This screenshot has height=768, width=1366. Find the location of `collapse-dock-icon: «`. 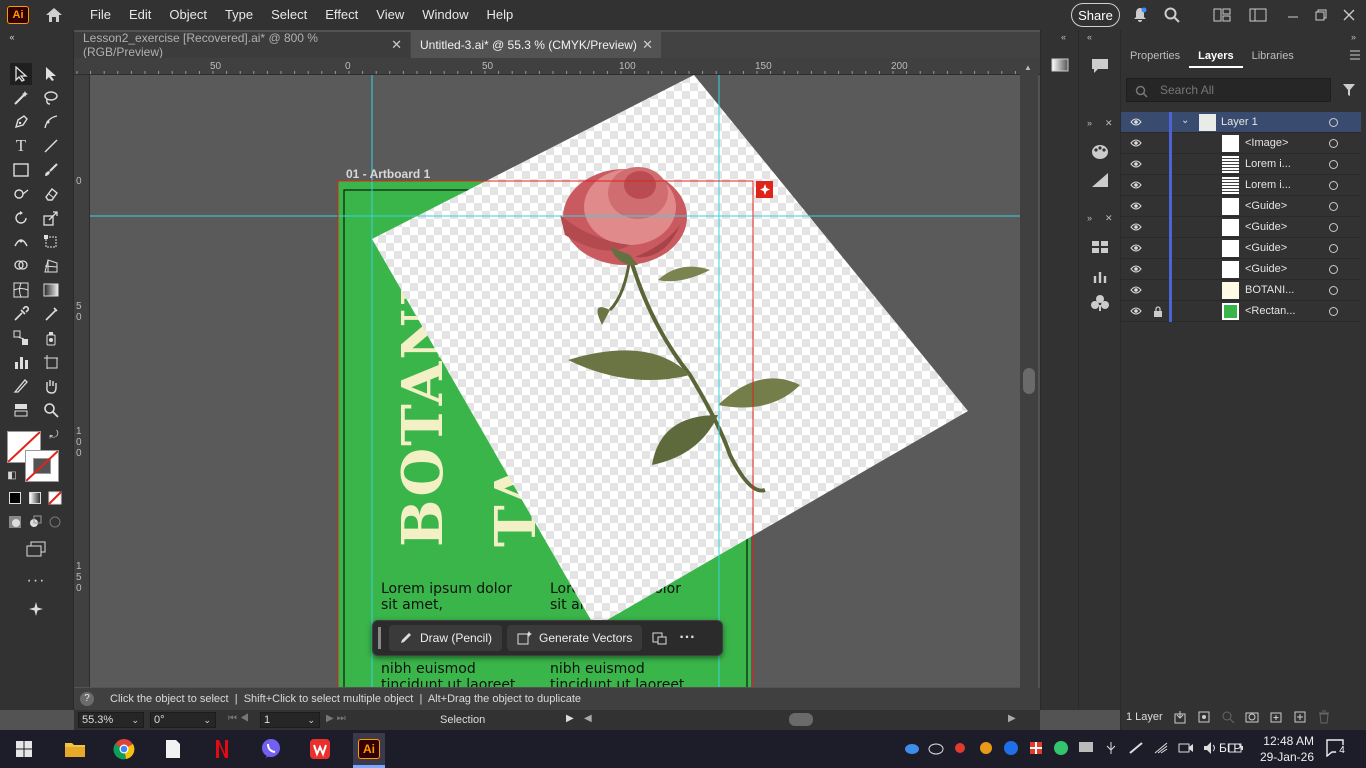

collapse-dock-icon: « is located at coordinates (1089, 37).